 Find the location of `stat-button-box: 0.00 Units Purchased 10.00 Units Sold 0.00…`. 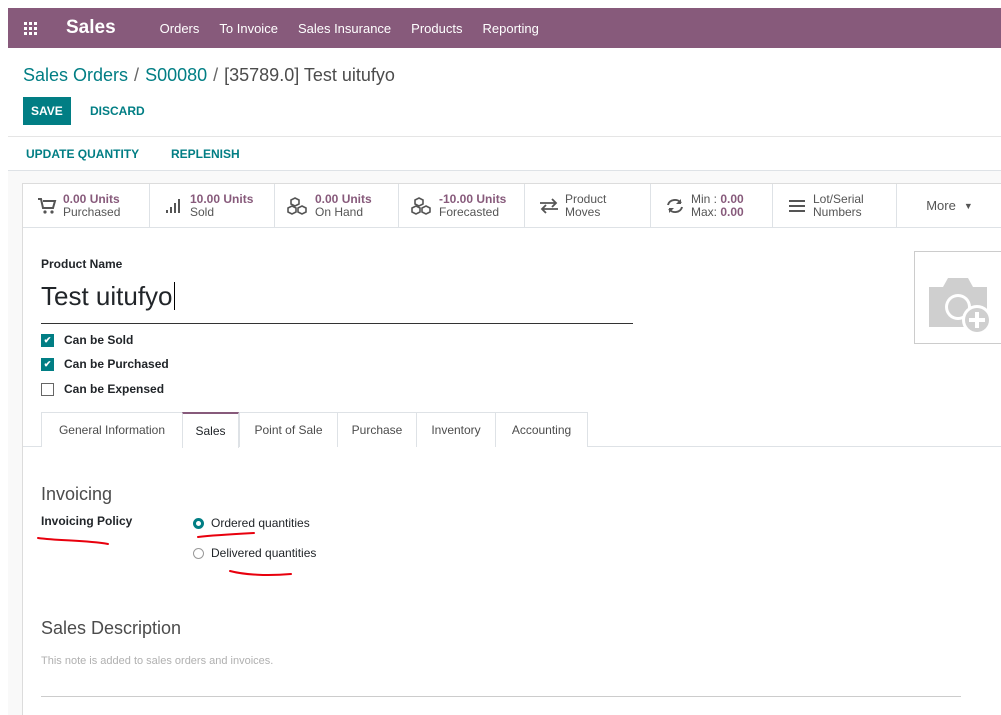

stat-button-box: 0.00 Units Purchased 10.00 Units Sold 0.00… is located at coordinates (512, 206).